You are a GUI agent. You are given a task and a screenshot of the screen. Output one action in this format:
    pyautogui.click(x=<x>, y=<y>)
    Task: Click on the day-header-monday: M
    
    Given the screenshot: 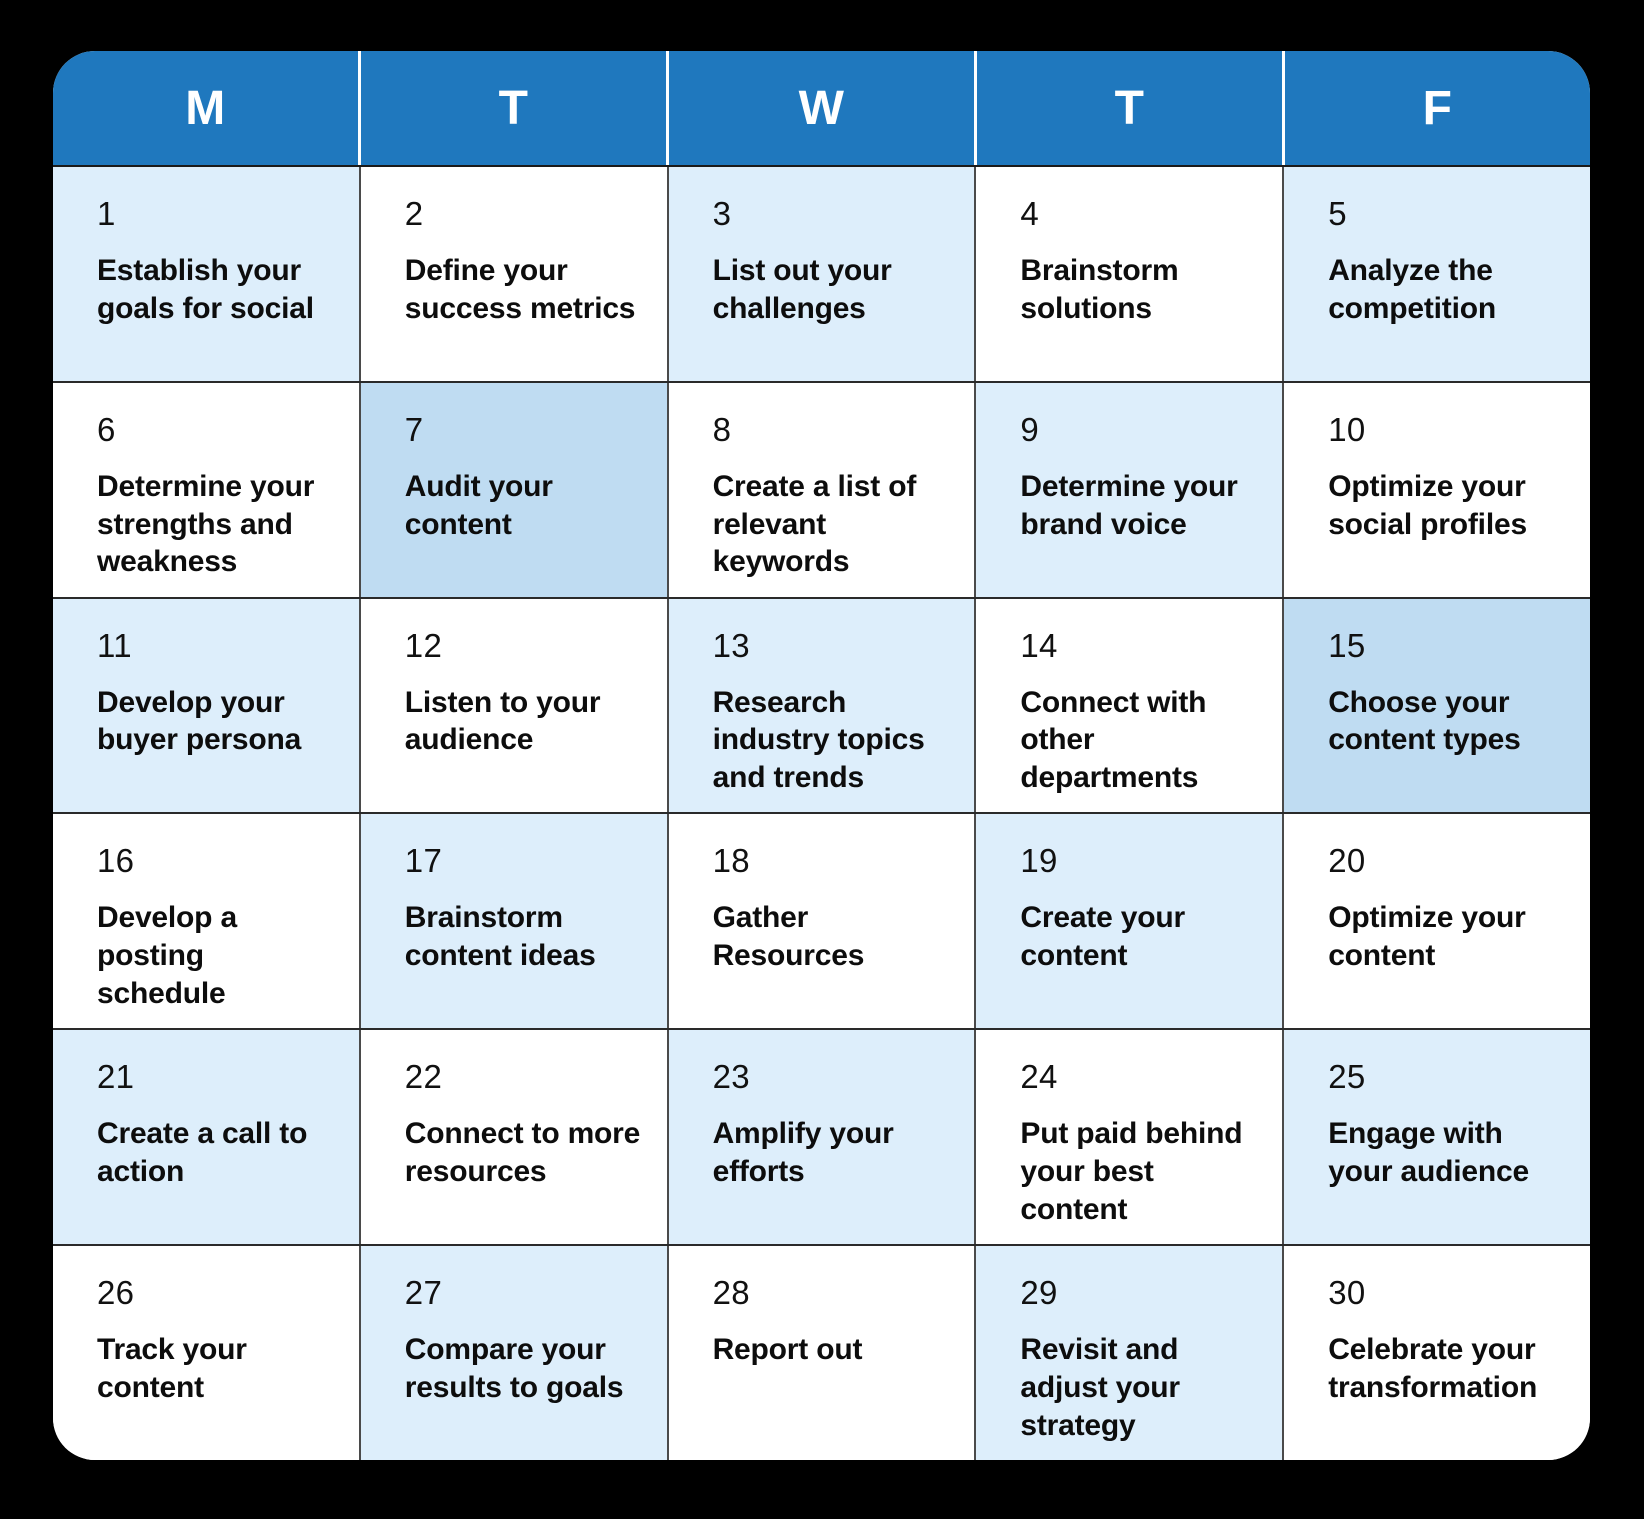 What is the action you would take?
    pyautogui.click(x=207, y=108)
    